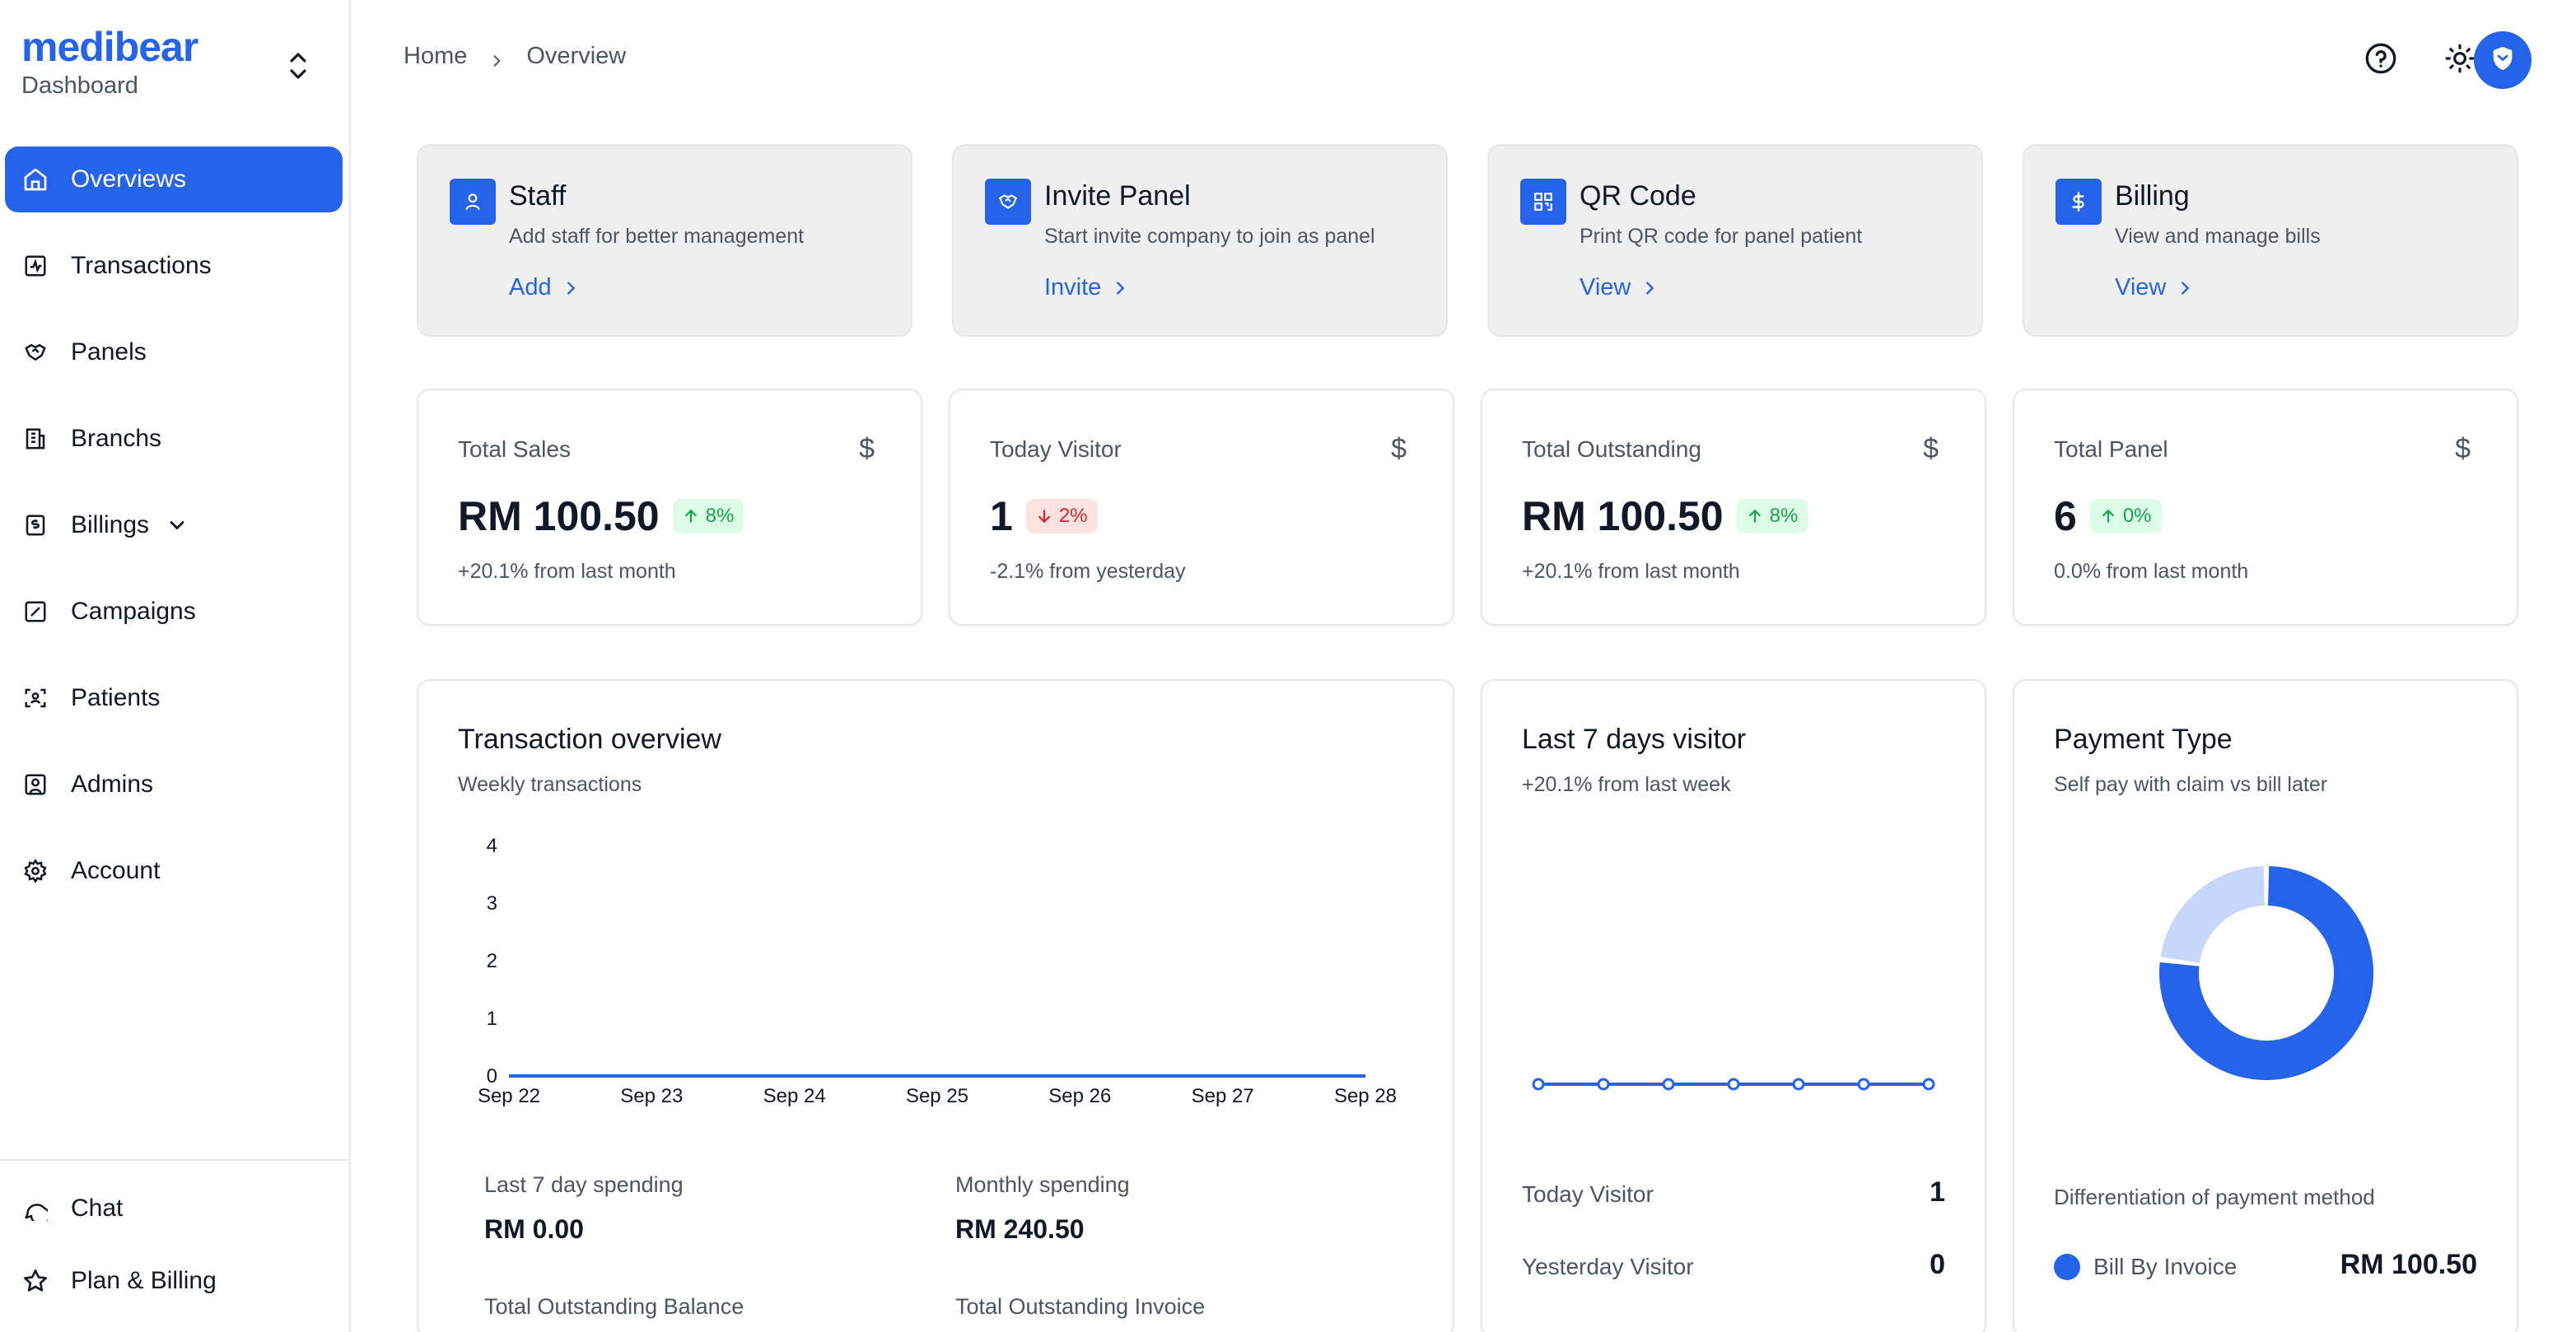 This screenshot has width=2576, height=1332. I want to click on y-tick-label: 4, so click(492, 846).